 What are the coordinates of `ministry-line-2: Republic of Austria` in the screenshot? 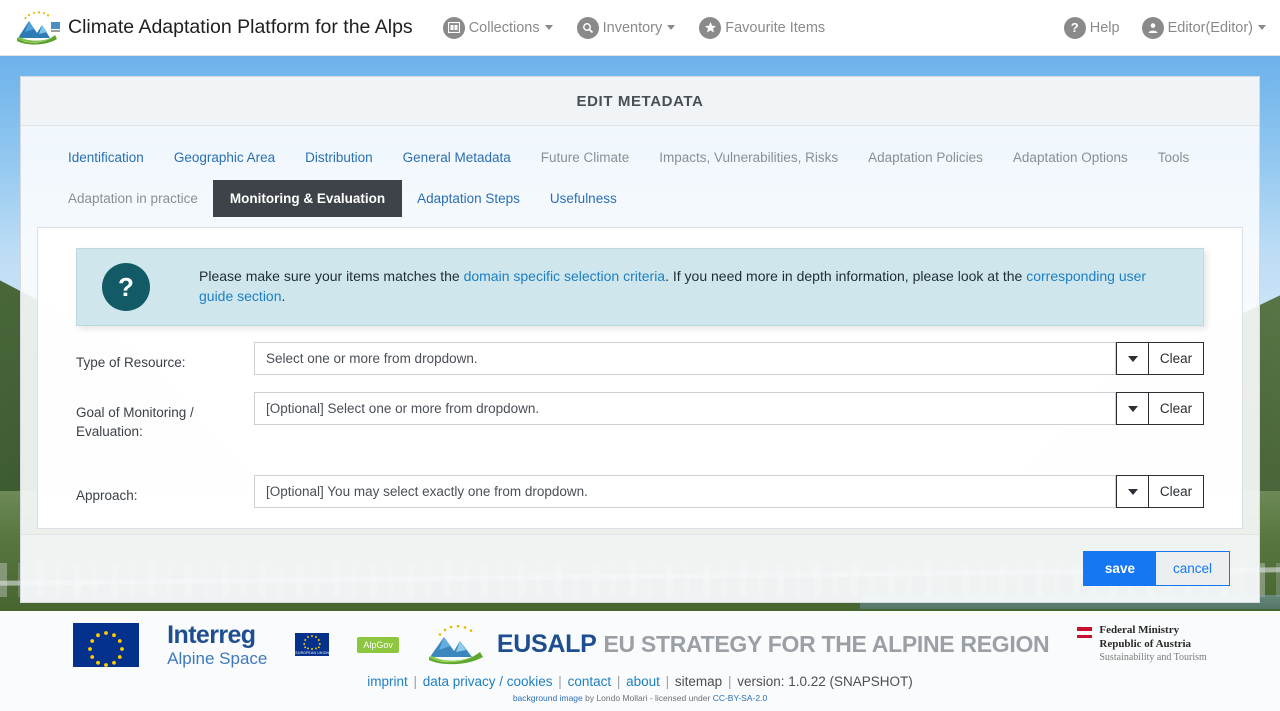 It's located at (1145, 644).